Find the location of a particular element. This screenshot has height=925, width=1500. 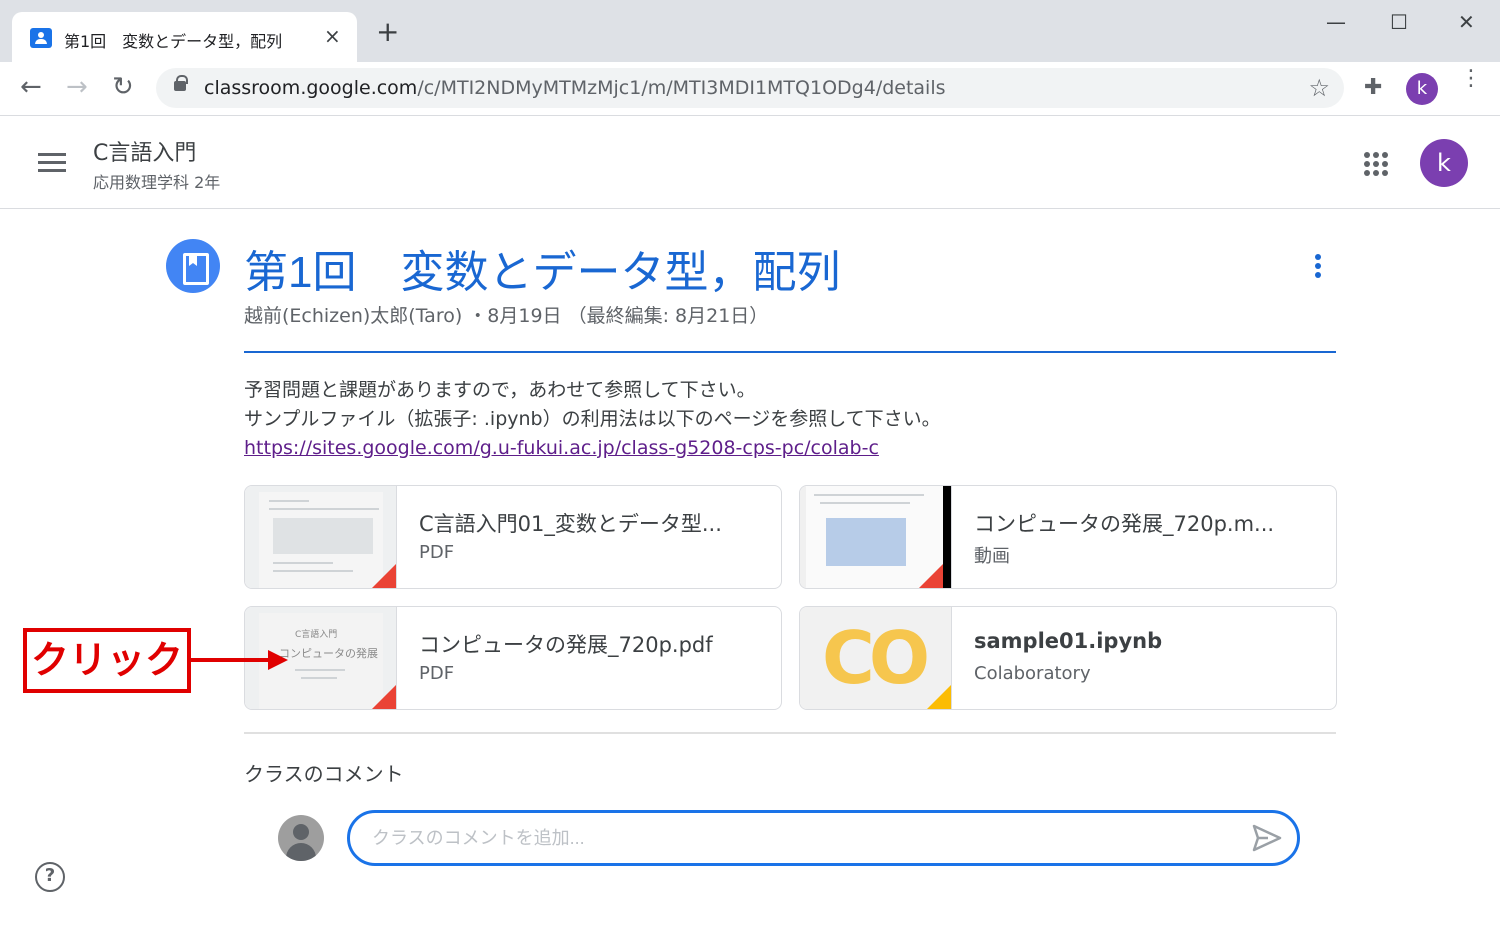

browser-menu-icon: ⋮ is located at coordinates (1471, 79).